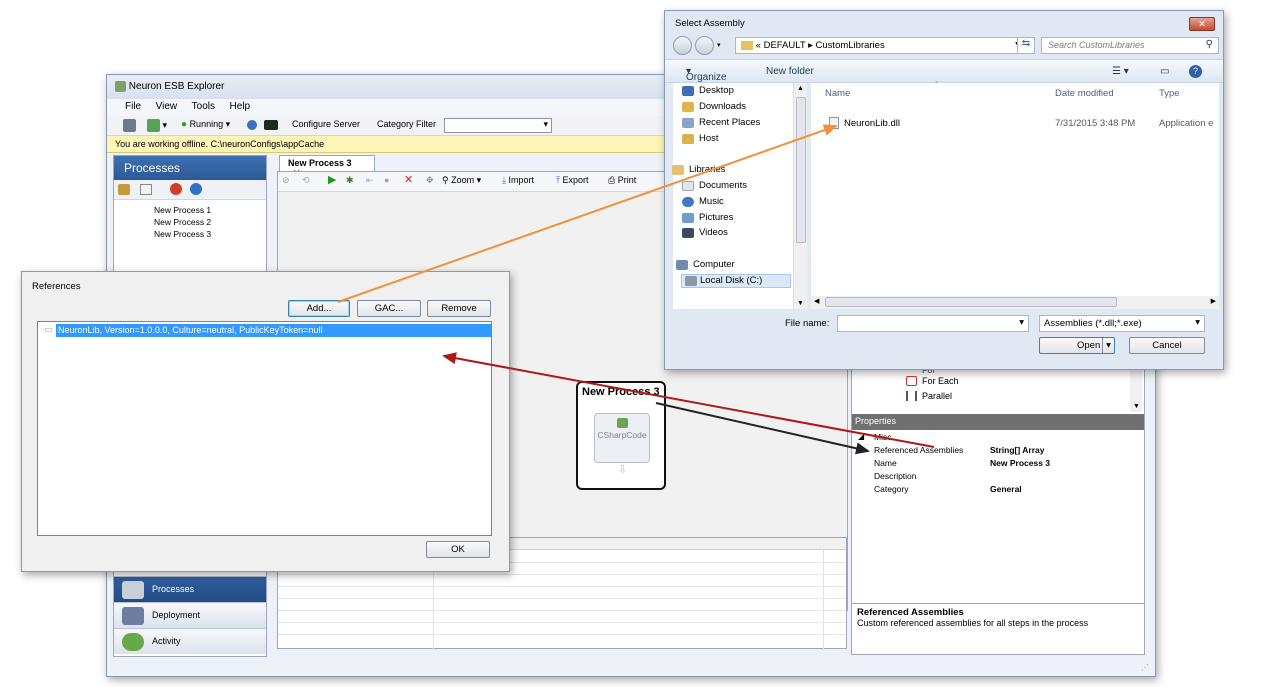 The height and width of the screenshot is (687, 1280). What do you see at coordinates (762, 428) in the screenshot?
I see `dark-arrow` at bounding box center [762, 428].